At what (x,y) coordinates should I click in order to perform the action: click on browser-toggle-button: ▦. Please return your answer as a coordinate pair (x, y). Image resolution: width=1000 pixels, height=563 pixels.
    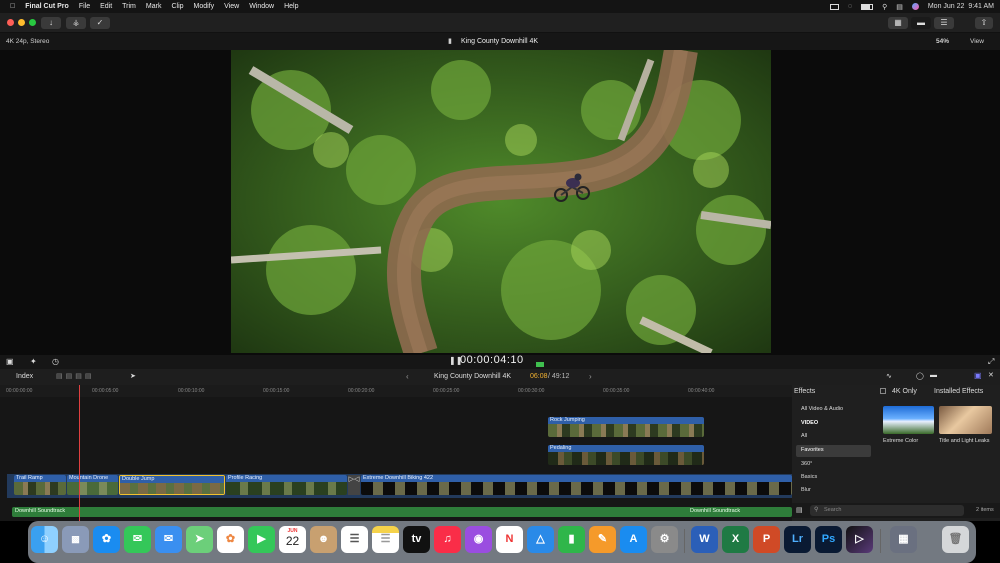
    Looking at the image, I should click on (898, 23).